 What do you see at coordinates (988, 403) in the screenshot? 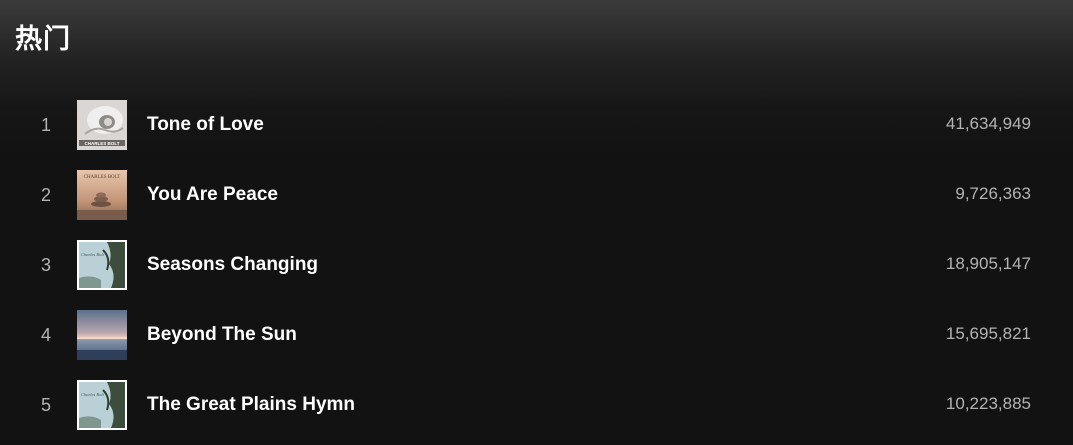
I see `play-count: 10,223,885` at bounding box center [988, 403].